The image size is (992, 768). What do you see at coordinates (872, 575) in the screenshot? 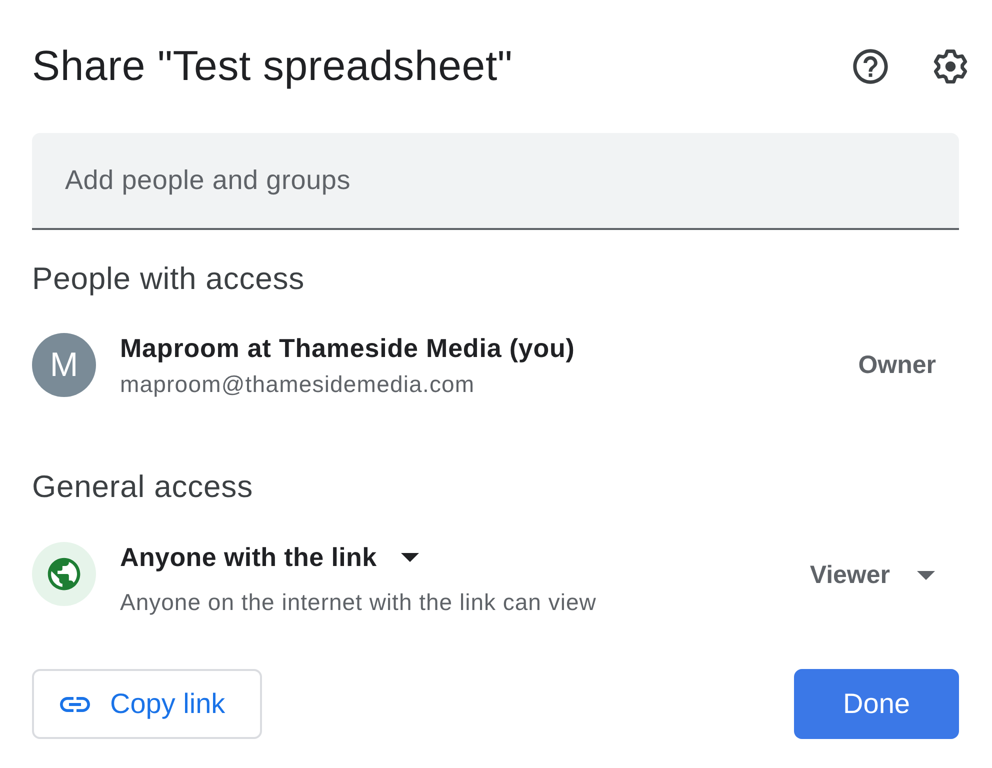
I see `role-dropdown: Viewer` at bounding box center [872, 575].